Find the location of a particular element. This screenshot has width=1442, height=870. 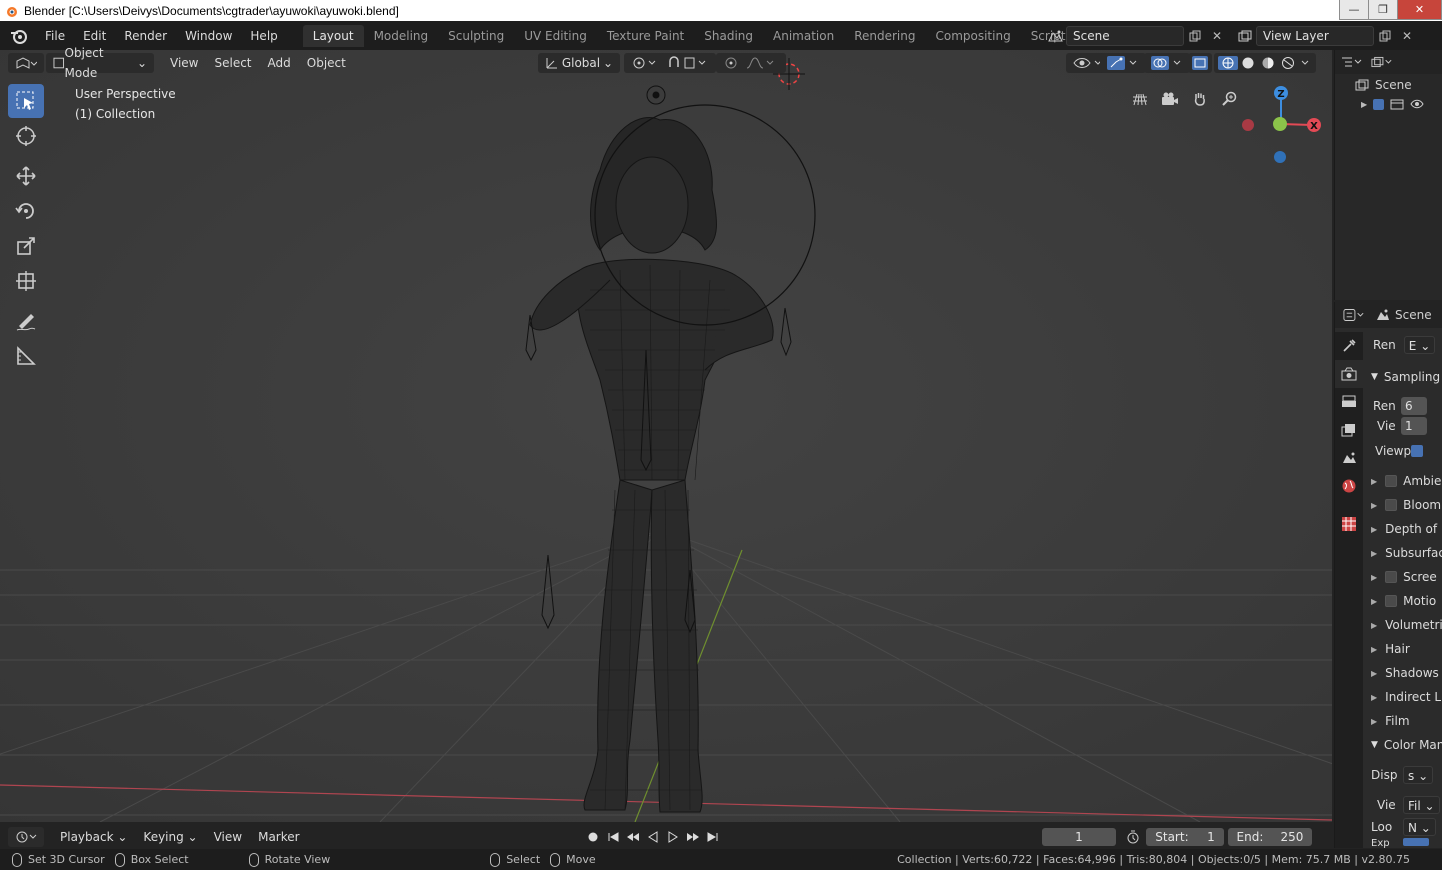

render-samples-field: 6 is located at coordinates (1414, 406).